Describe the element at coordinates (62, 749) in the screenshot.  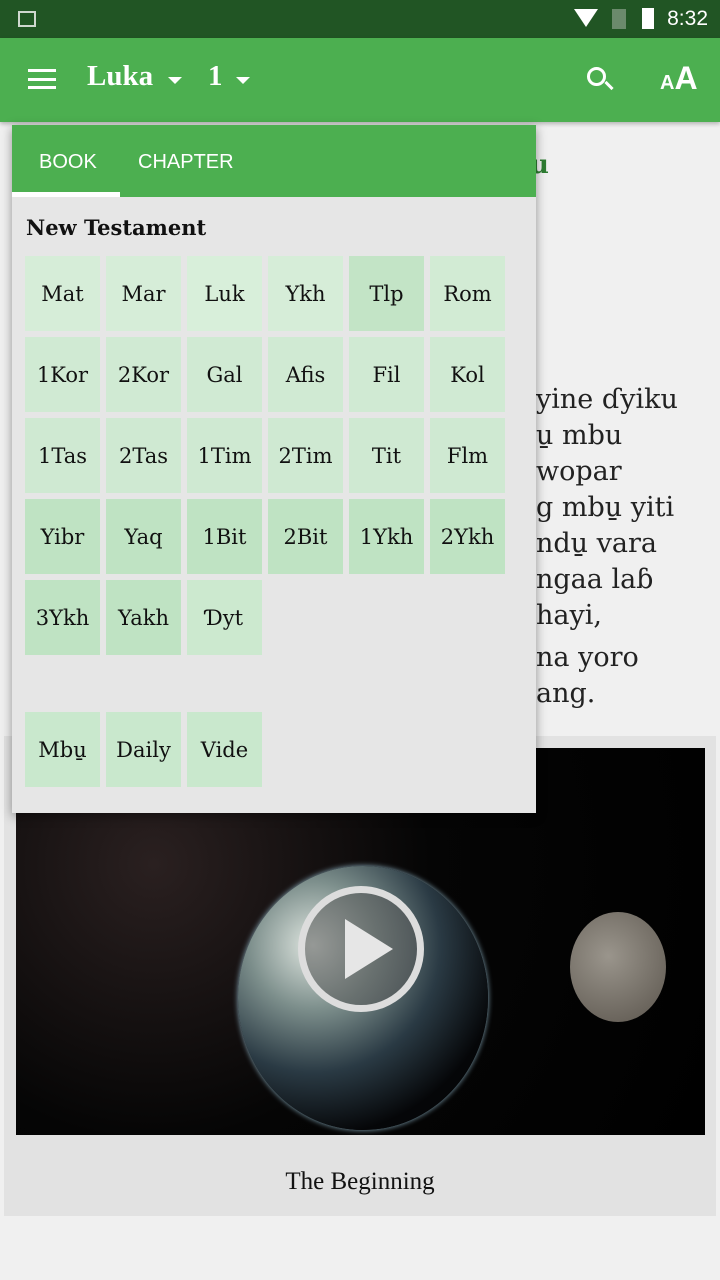
I see `extra-book-button: Mbu̱` at that location.